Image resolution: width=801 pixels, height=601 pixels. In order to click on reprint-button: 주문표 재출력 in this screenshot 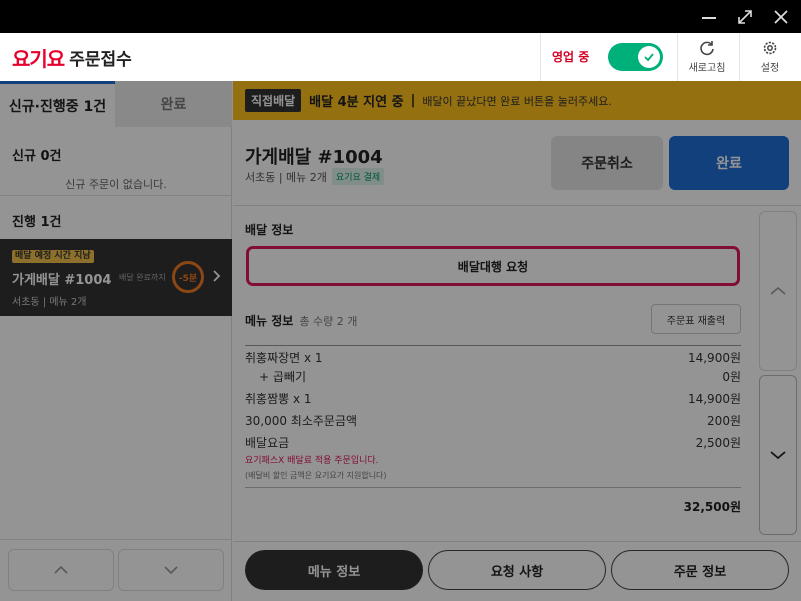, I will do `click(696, 319)`.